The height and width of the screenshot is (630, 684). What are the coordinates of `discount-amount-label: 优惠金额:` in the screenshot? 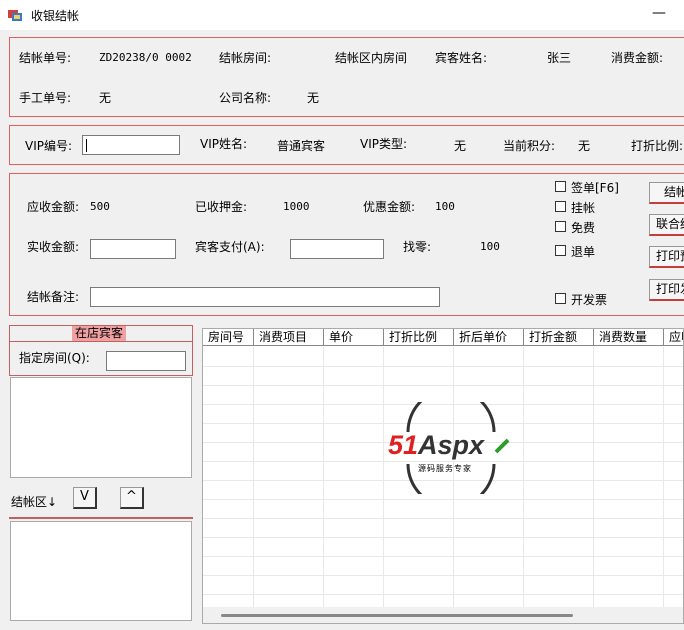 It's located at (389, 207).